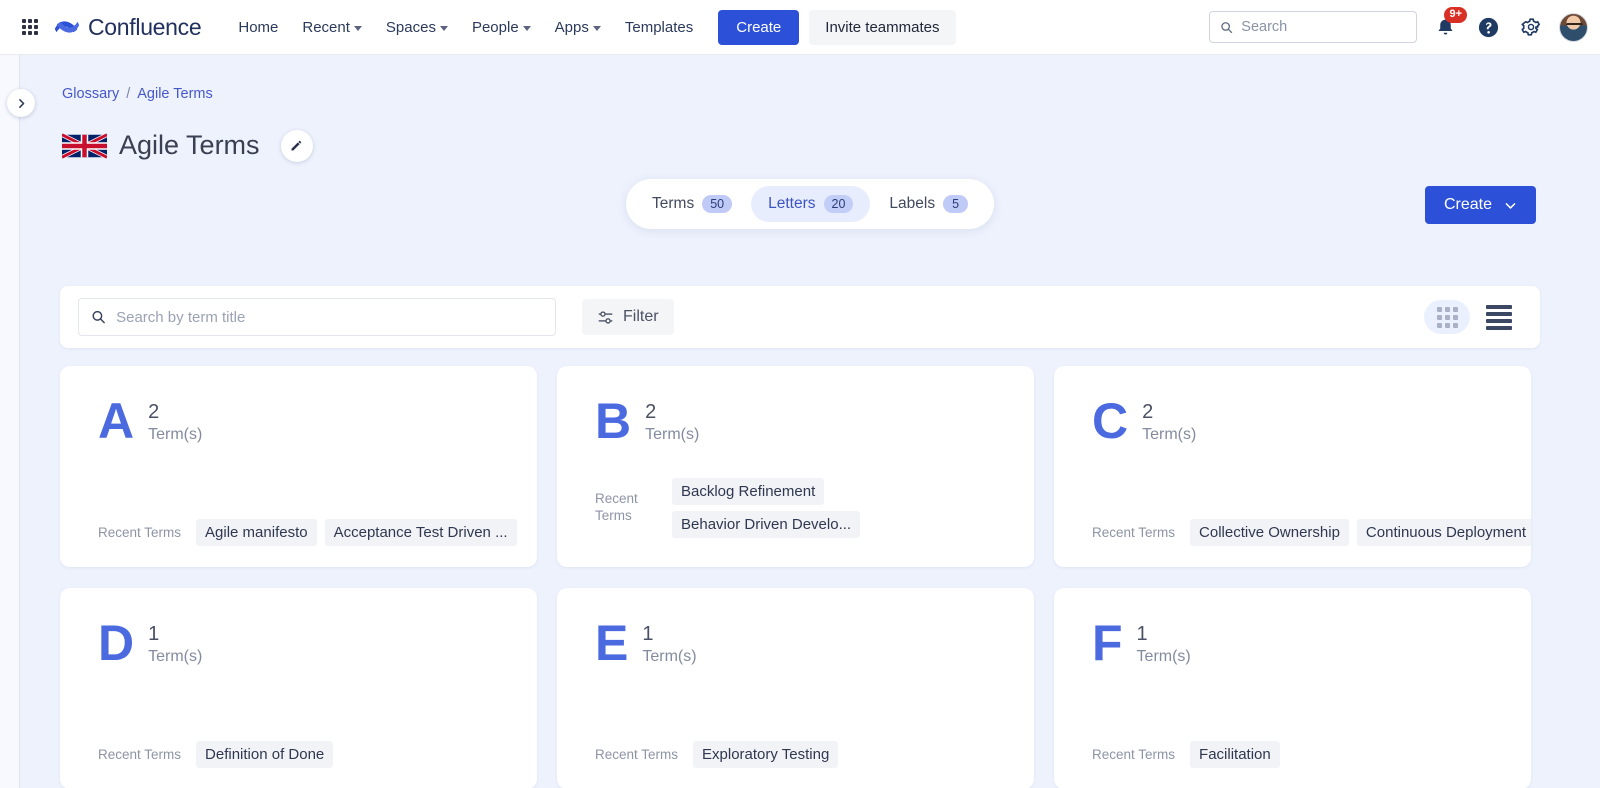  I want to click on term-search-box, so click(317, 317).